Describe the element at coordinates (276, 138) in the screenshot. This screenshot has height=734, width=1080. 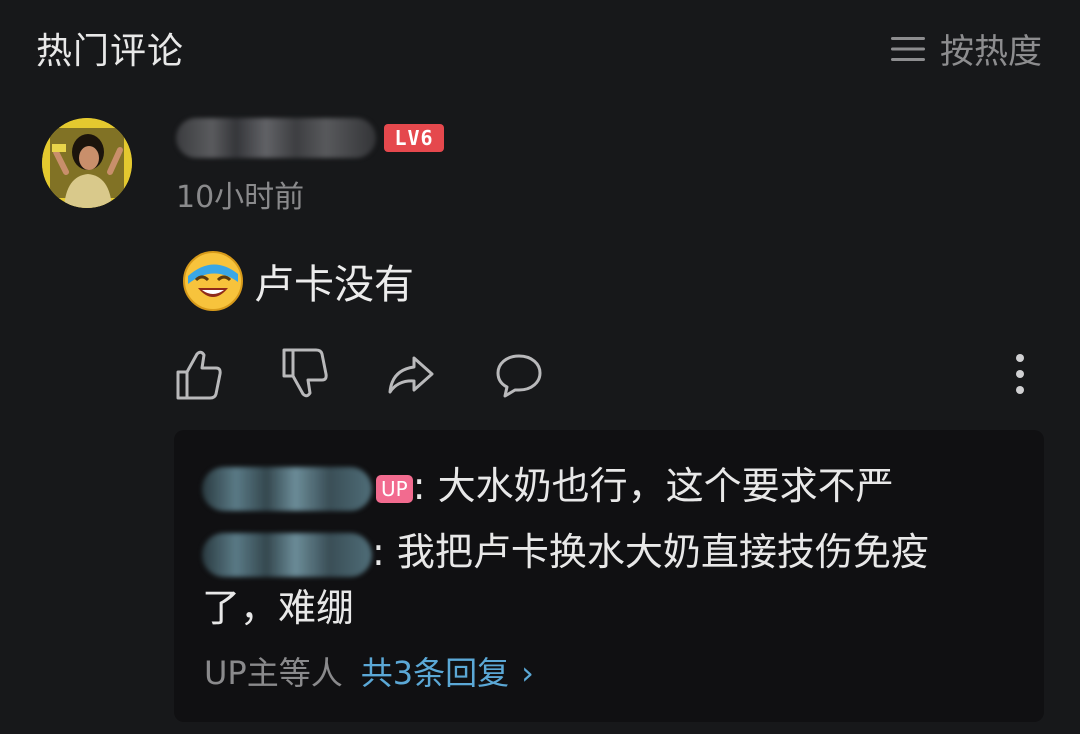
I see `username` at that location.